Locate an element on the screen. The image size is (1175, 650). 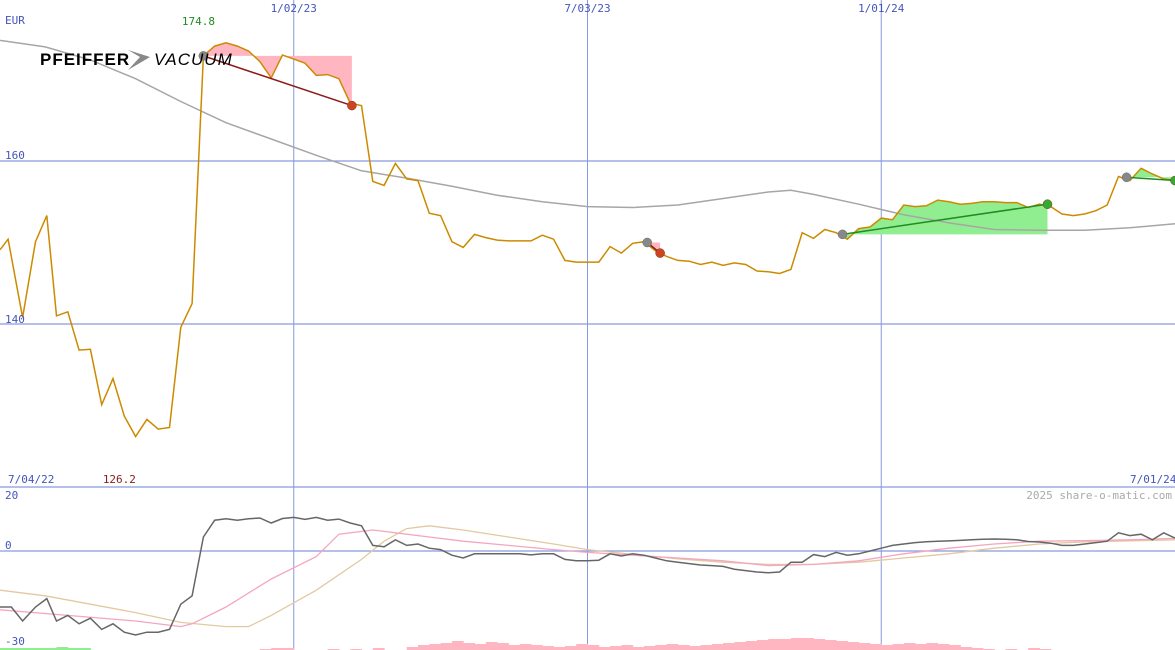
x-tick-label: 1/02/23 is located at coordinates (294, 8).